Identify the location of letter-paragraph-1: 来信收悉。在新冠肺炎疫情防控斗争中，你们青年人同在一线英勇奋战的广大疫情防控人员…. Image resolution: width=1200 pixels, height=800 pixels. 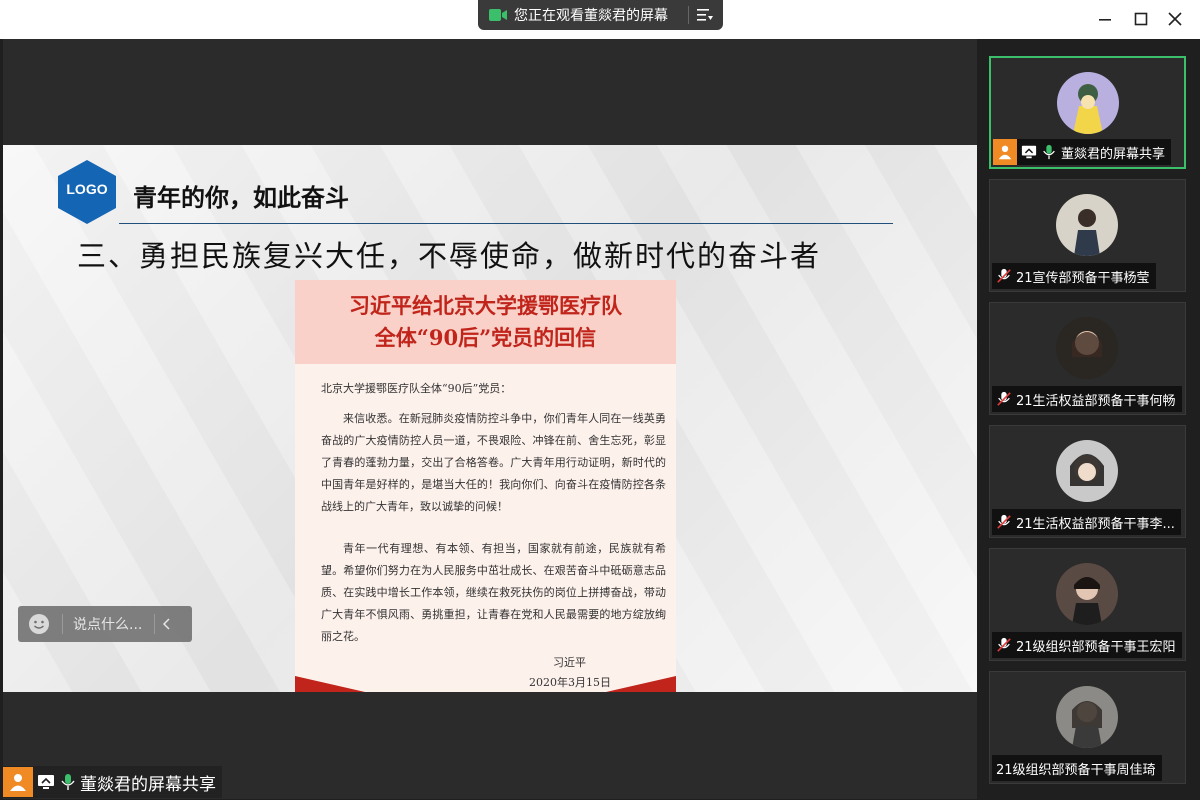
(493, 462).